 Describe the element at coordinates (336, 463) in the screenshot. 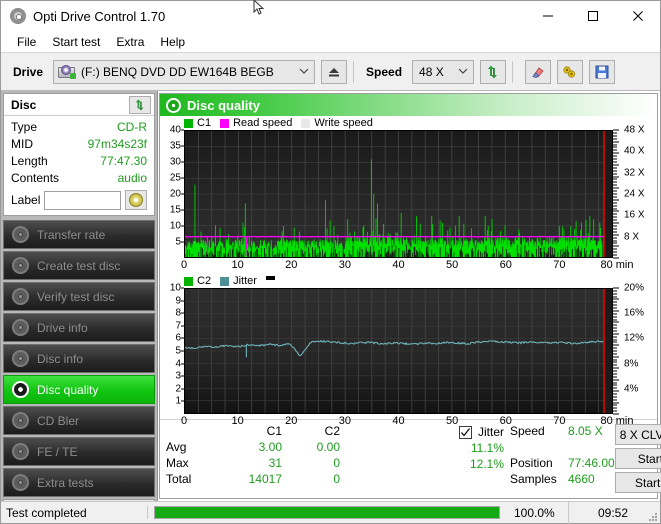

I see `stats-max-c2: 0` at that location.